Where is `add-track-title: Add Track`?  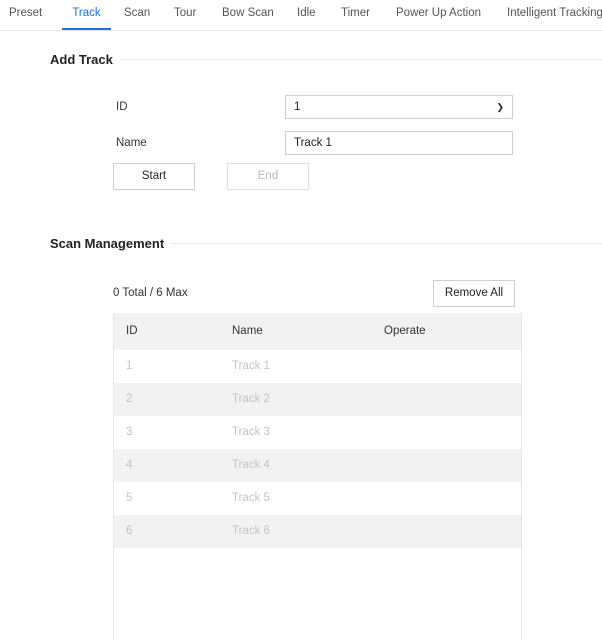
add-track-title: Add Track is located at coordinates (81, 59).